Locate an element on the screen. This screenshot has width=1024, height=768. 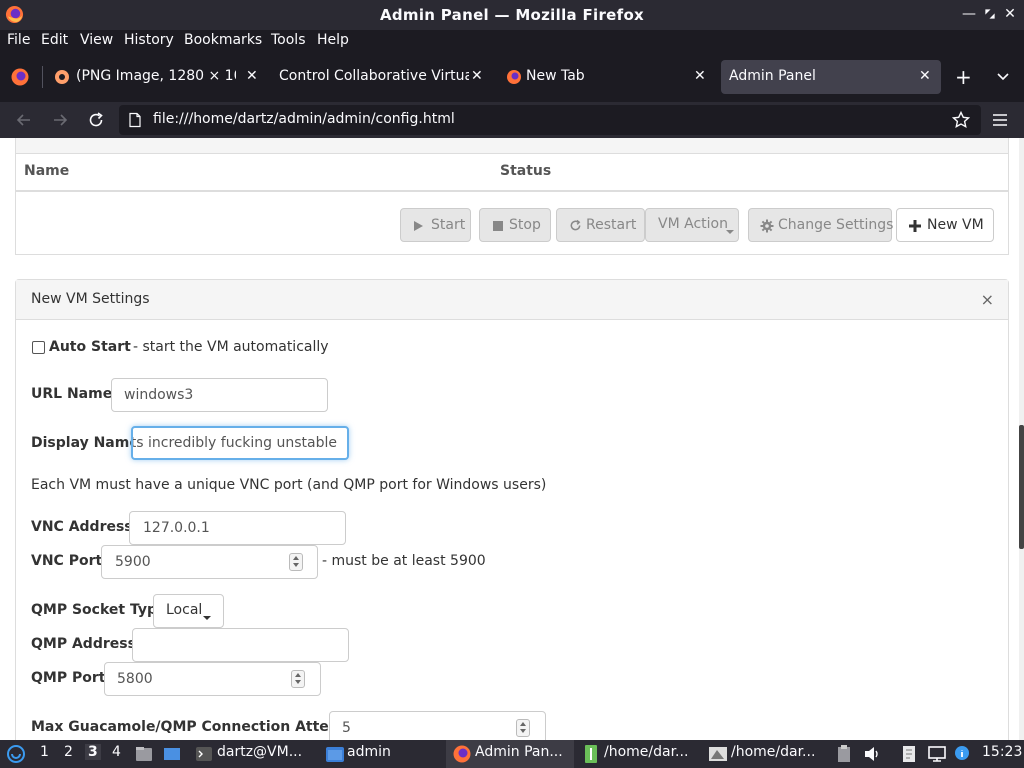
display-name-input: t its incredibly fucking unstable is located at coordinates (240, 443).